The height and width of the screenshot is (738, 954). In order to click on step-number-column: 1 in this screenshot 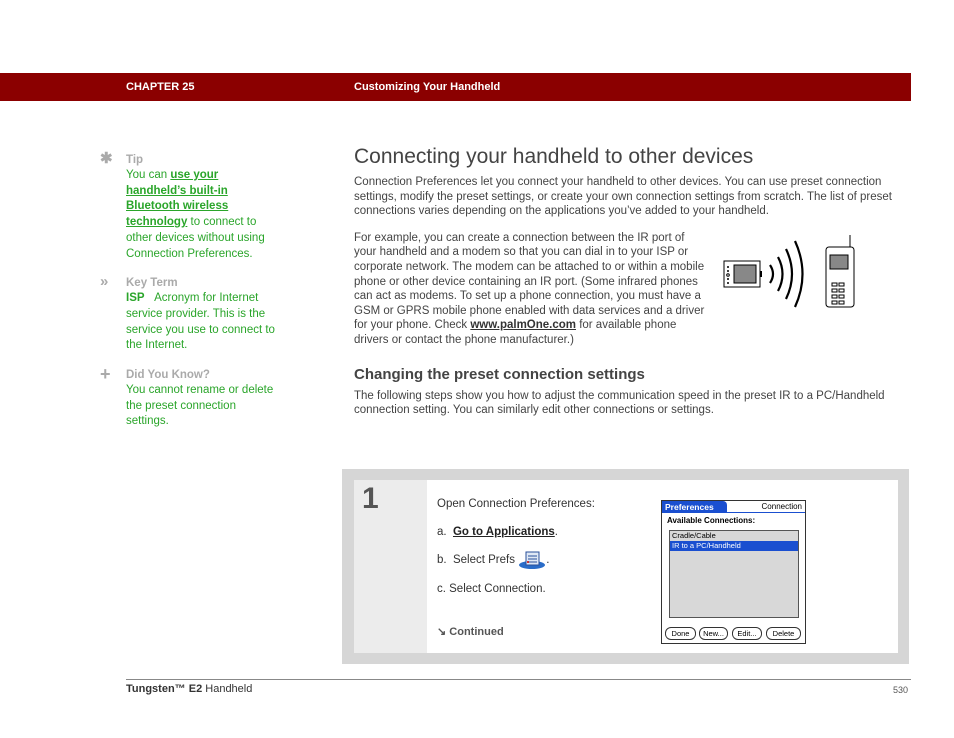, I will do `click(390, 566)`.